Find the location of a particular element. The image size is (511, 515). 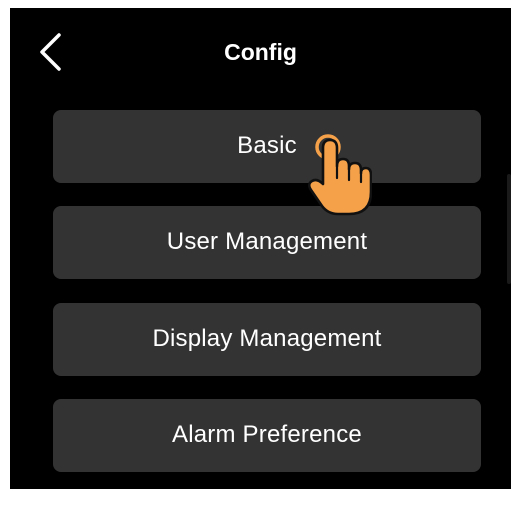

display-management-button-label: Display Management is located at coordinates (267, 338).